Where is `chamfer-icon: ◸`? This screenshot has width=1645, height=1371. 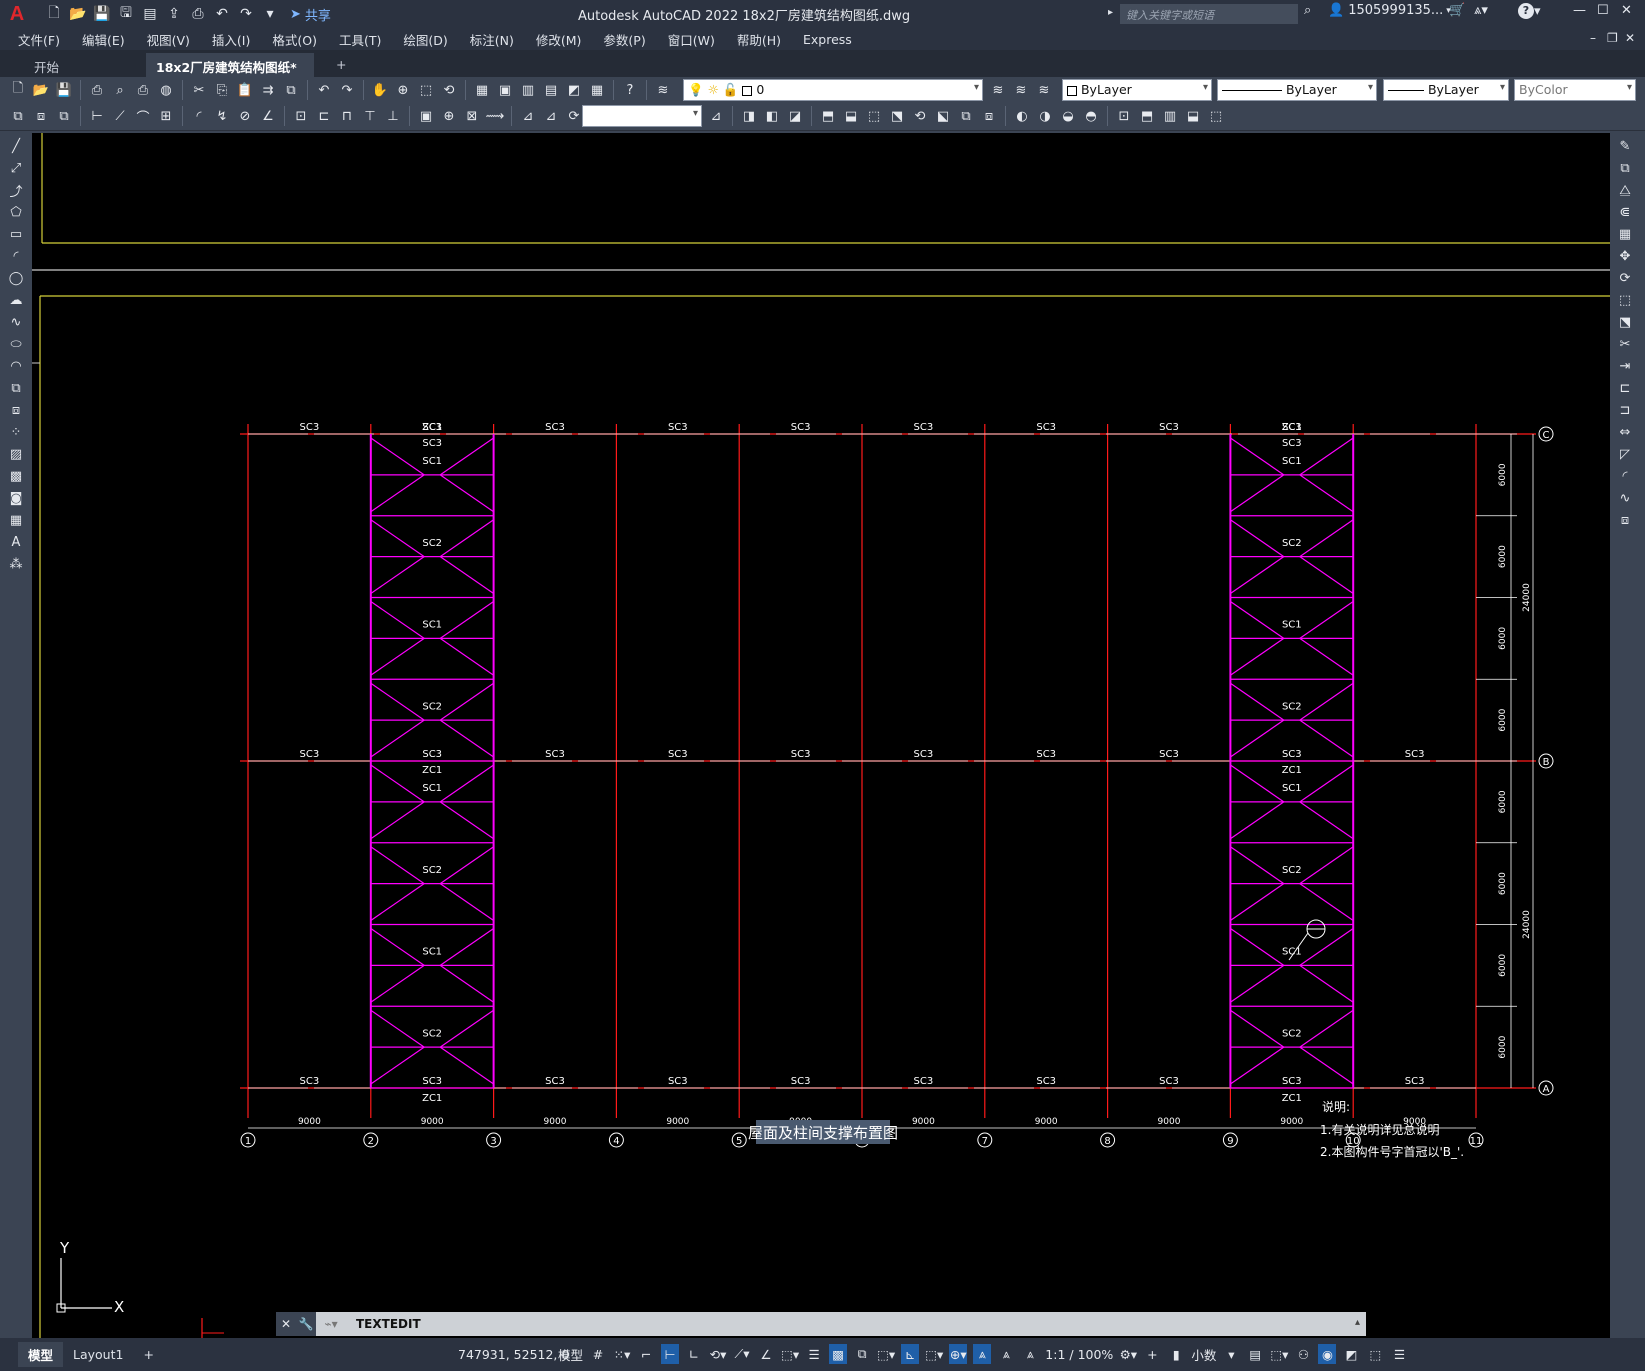 chamfer-icon: ◸ is located at coordinates (1625, 454).